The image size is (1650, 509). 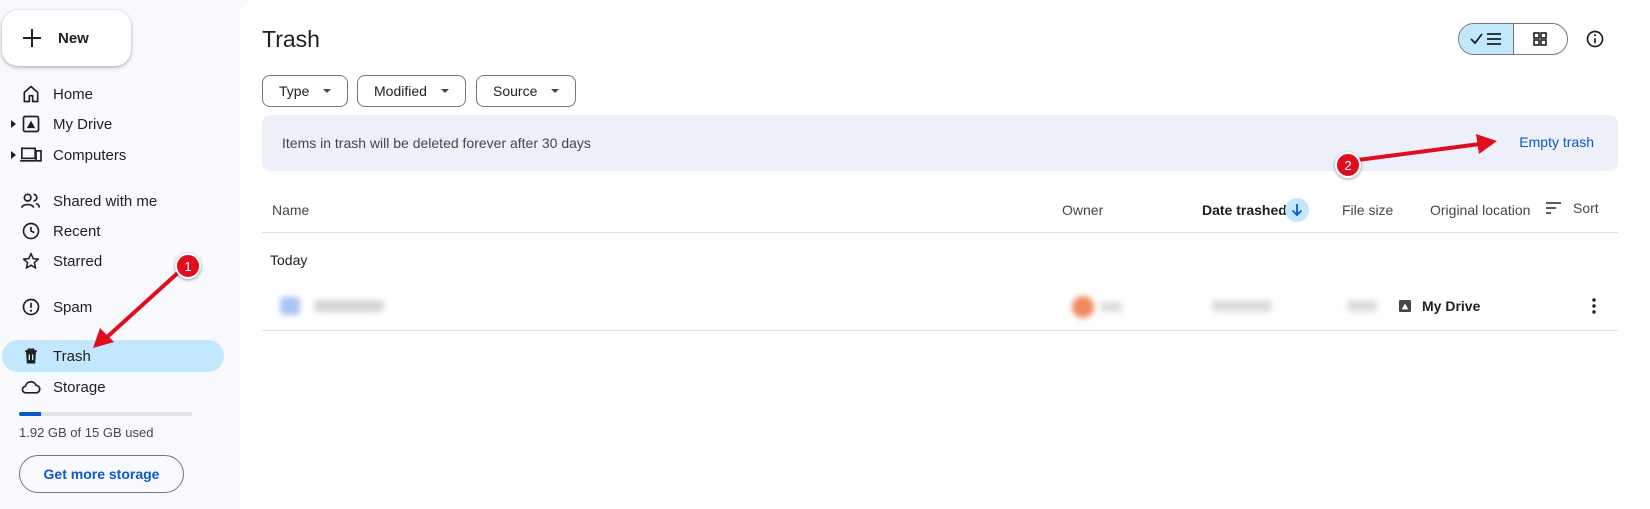 What do you see at coordinates (290, 210) in the screenshot?
I see `column-header-name: Name` at bounding box center [290, 210].